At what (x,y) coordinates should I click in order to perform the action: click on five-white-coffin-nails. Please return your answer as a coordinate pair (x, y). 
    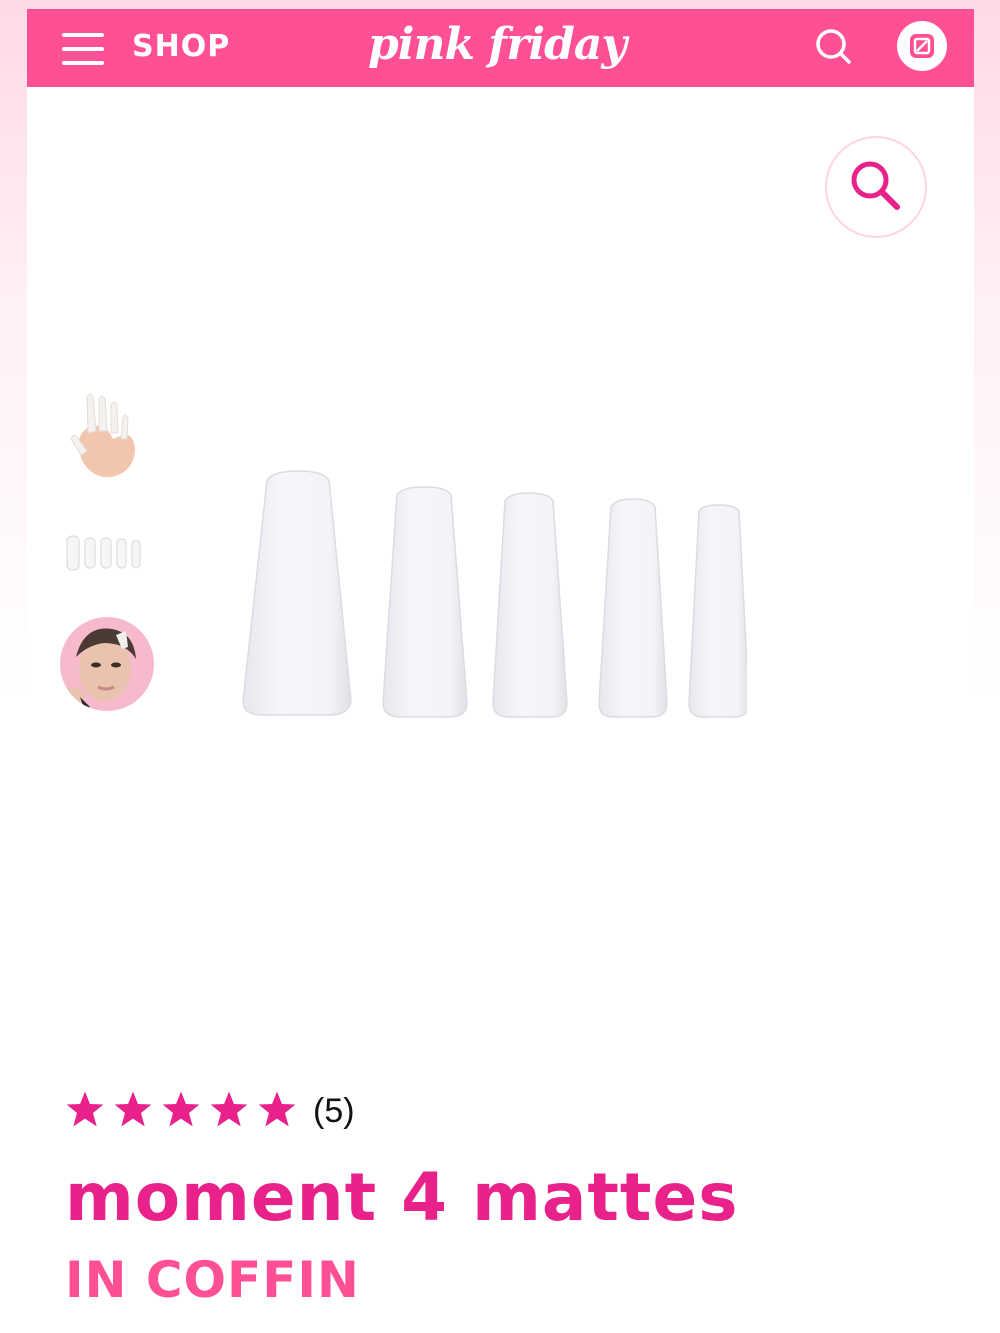
    Looking at the image, I should click on (478, 594).